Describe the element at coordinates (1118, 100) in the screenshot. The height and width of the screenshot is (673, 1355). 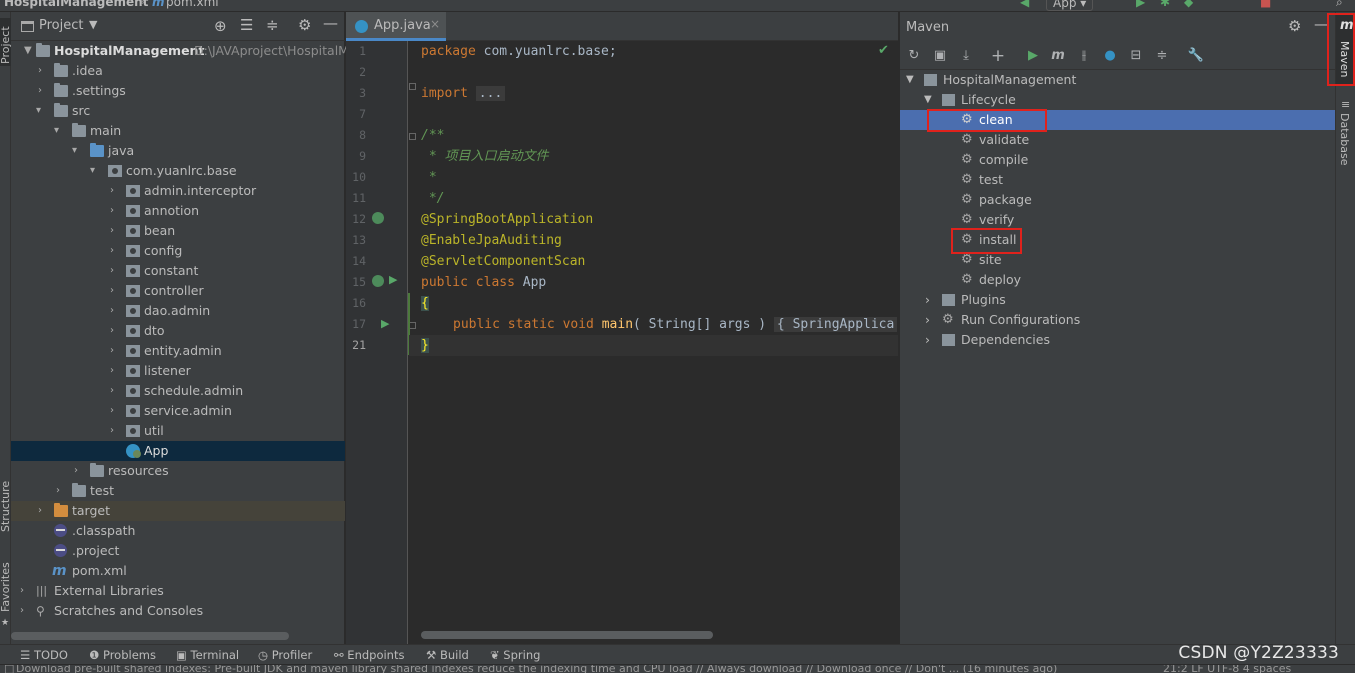
I see `maven-lifecycle-row: ▼ Lifecycle` at that location.